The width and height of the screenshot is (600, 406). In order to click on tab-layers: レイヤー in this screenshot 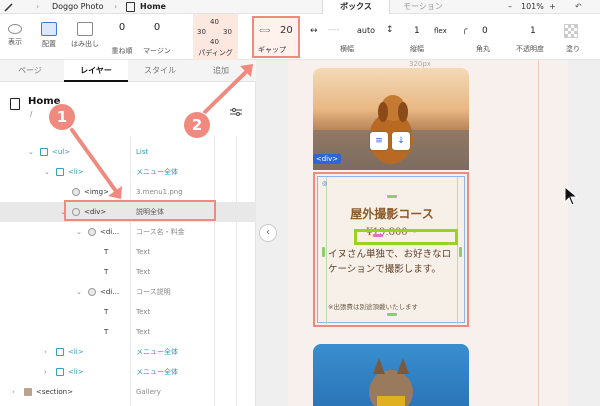, I will do `click(96, 71)`.